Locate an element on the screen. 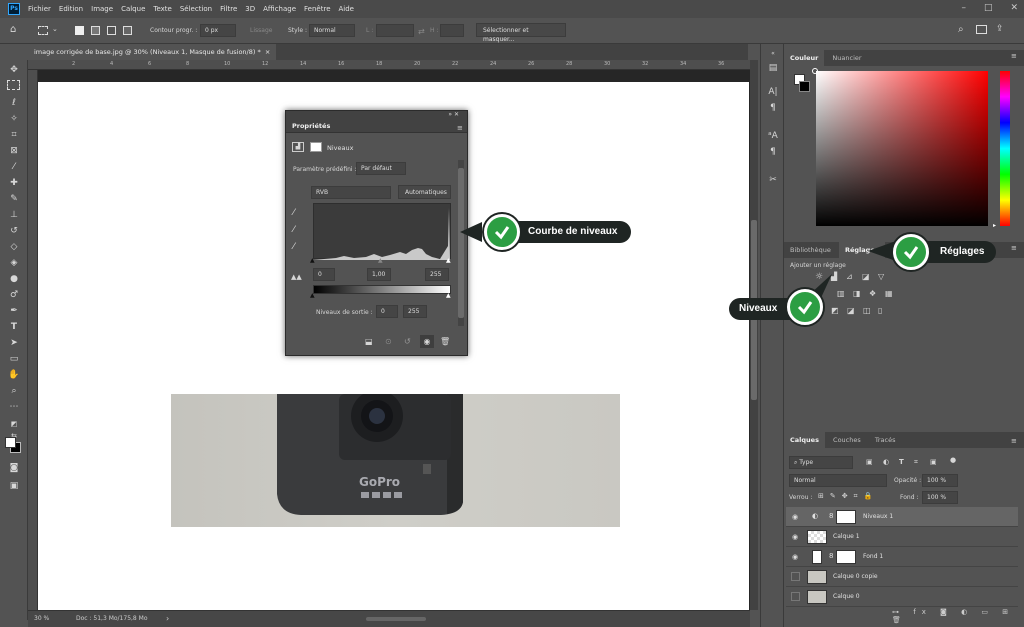  lissage-checkbox: Lissage is located at coordinates (261, 30).